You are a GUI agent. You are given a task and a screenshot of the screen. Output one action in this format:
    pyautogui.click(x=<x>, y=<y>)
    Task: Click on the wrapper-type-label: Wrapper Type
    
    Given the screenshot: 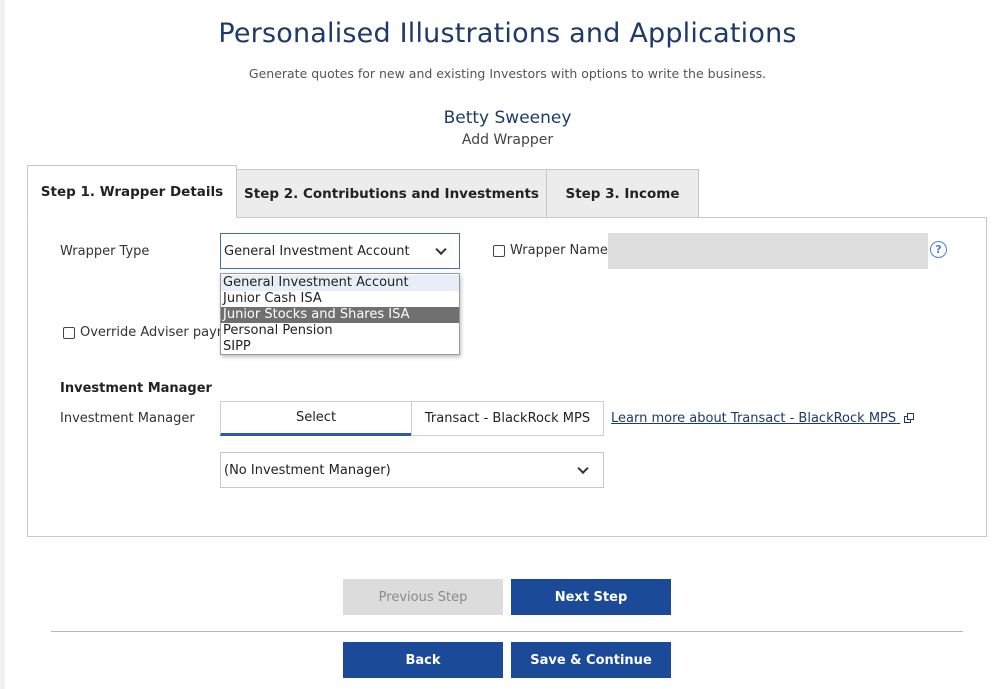 What is the action you would take?
    pyautogui.click(x=105, y=251)
    